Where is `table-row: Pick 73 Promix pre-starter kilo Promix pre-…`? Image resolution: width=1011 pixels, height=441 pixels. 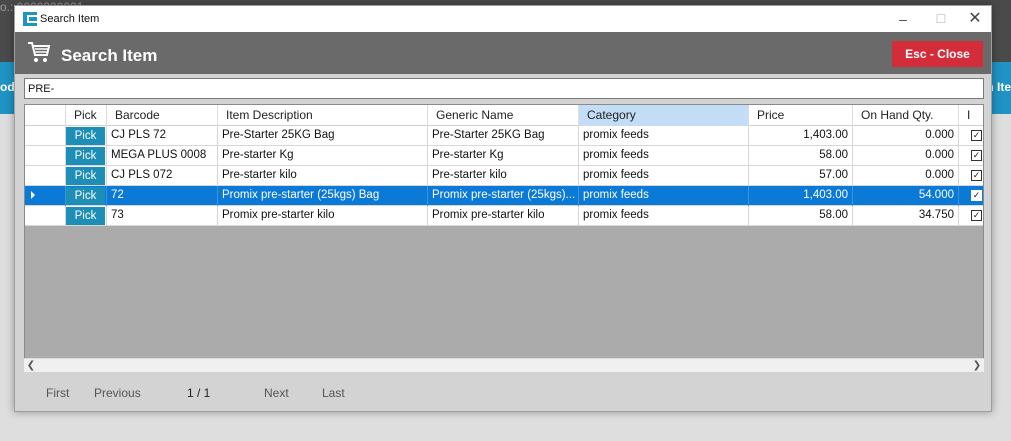 table-row: Pick 73 Promix pre-starter kilo Promix pre-… is located at coordinates (504, 216).